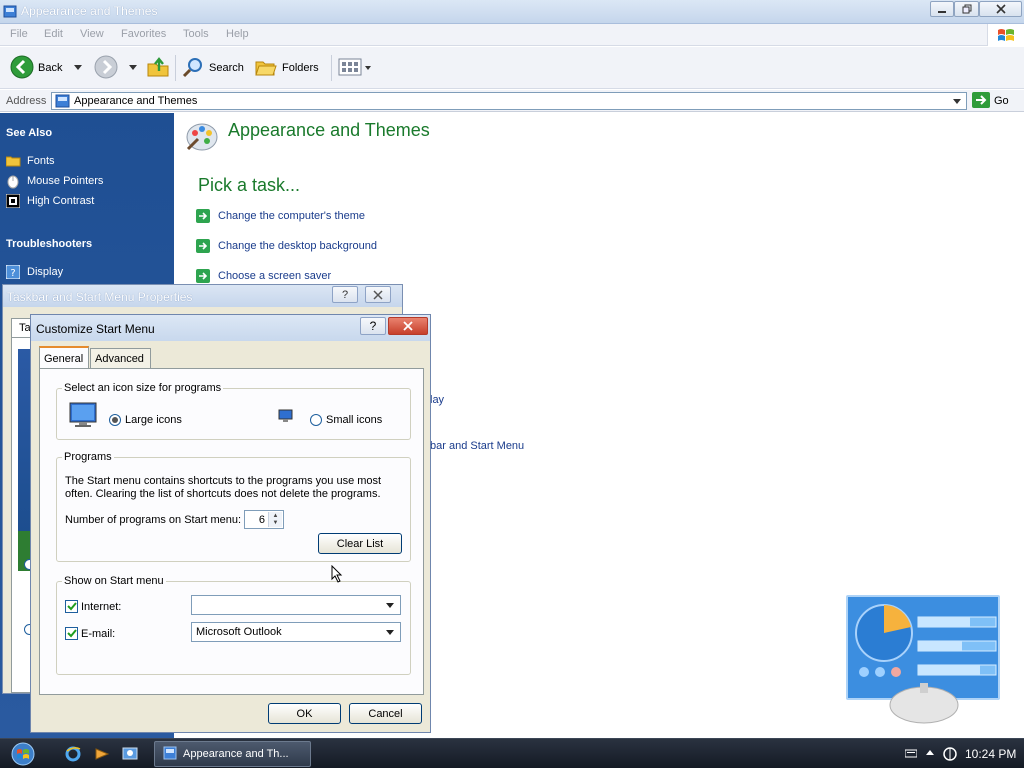 The height and width of the screenshot is (768, 1024). I want to click on folders-button: Folders, so click(286, 68).